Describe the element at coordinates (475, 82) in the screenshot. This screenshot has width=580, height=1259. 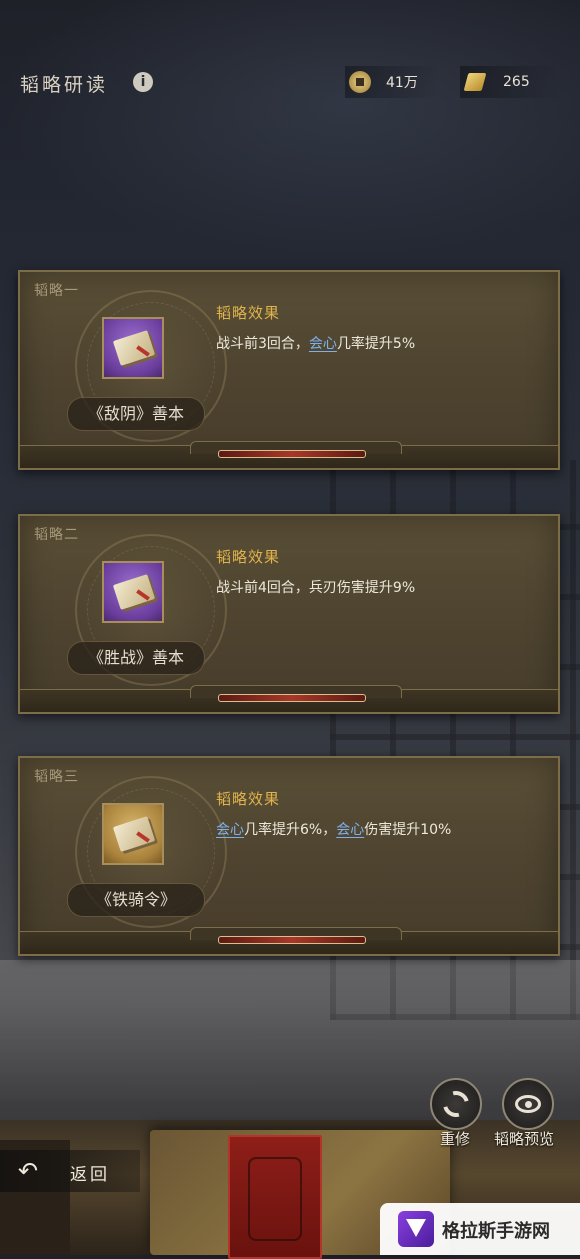
I see `scroll-icon` at that location.